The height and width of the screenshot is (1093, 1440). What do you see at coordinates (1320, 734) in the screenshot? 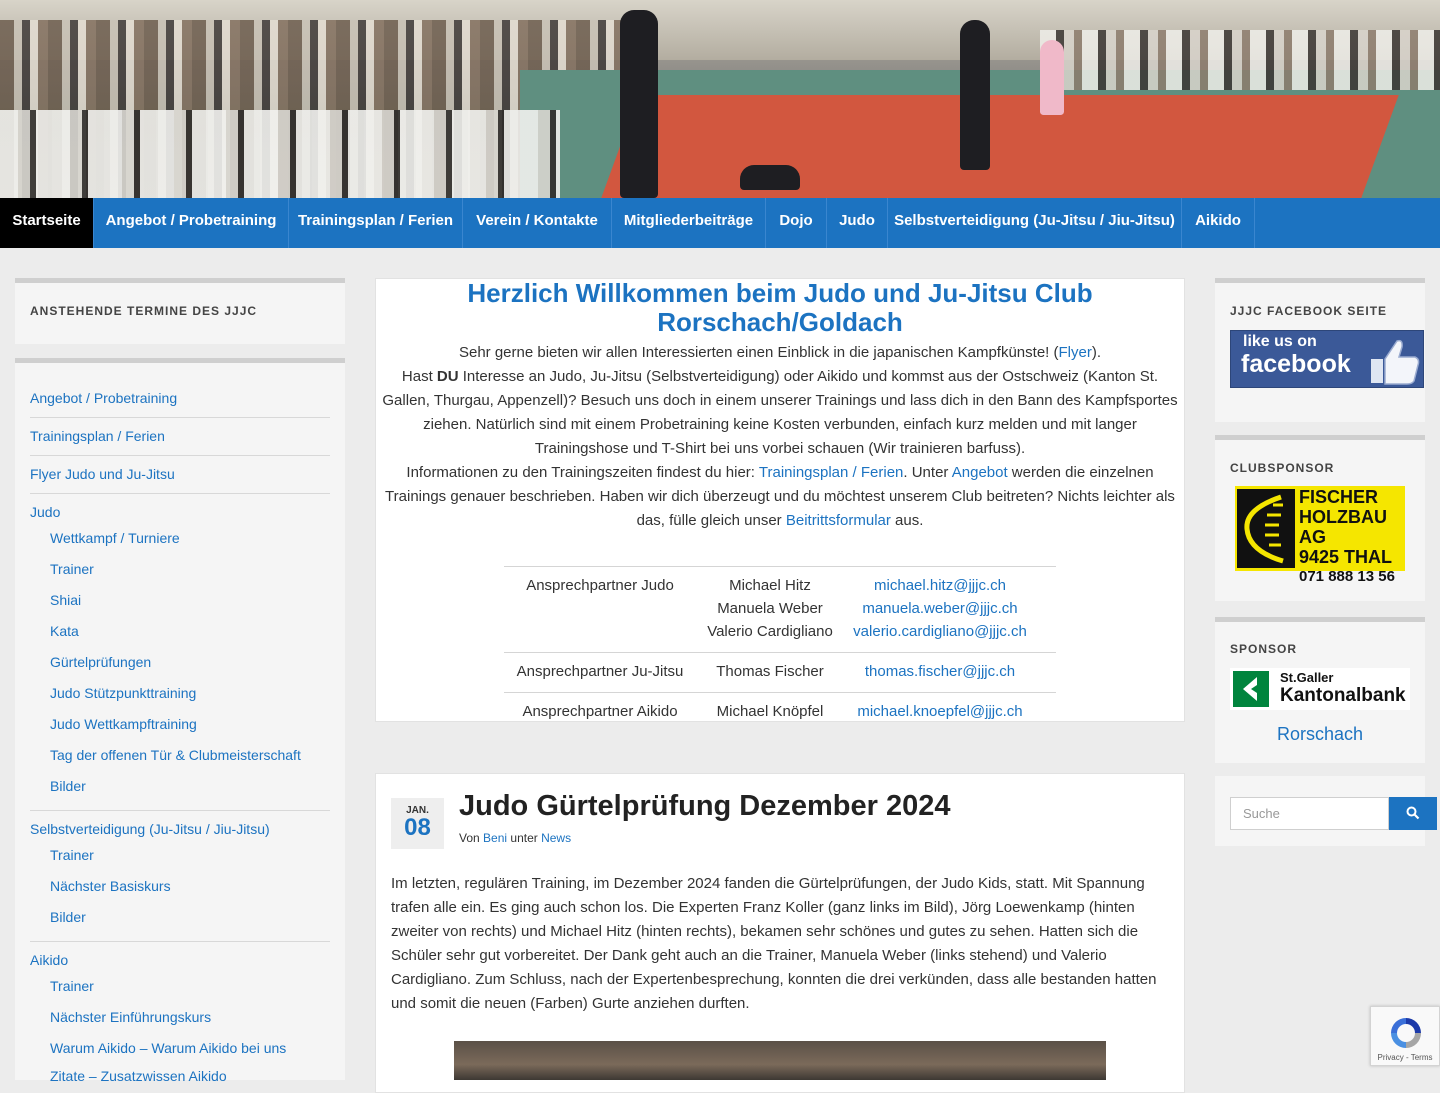
I see `kantonalbank-rorschach-link: Rorschach` at bounding box center [1320, 734].